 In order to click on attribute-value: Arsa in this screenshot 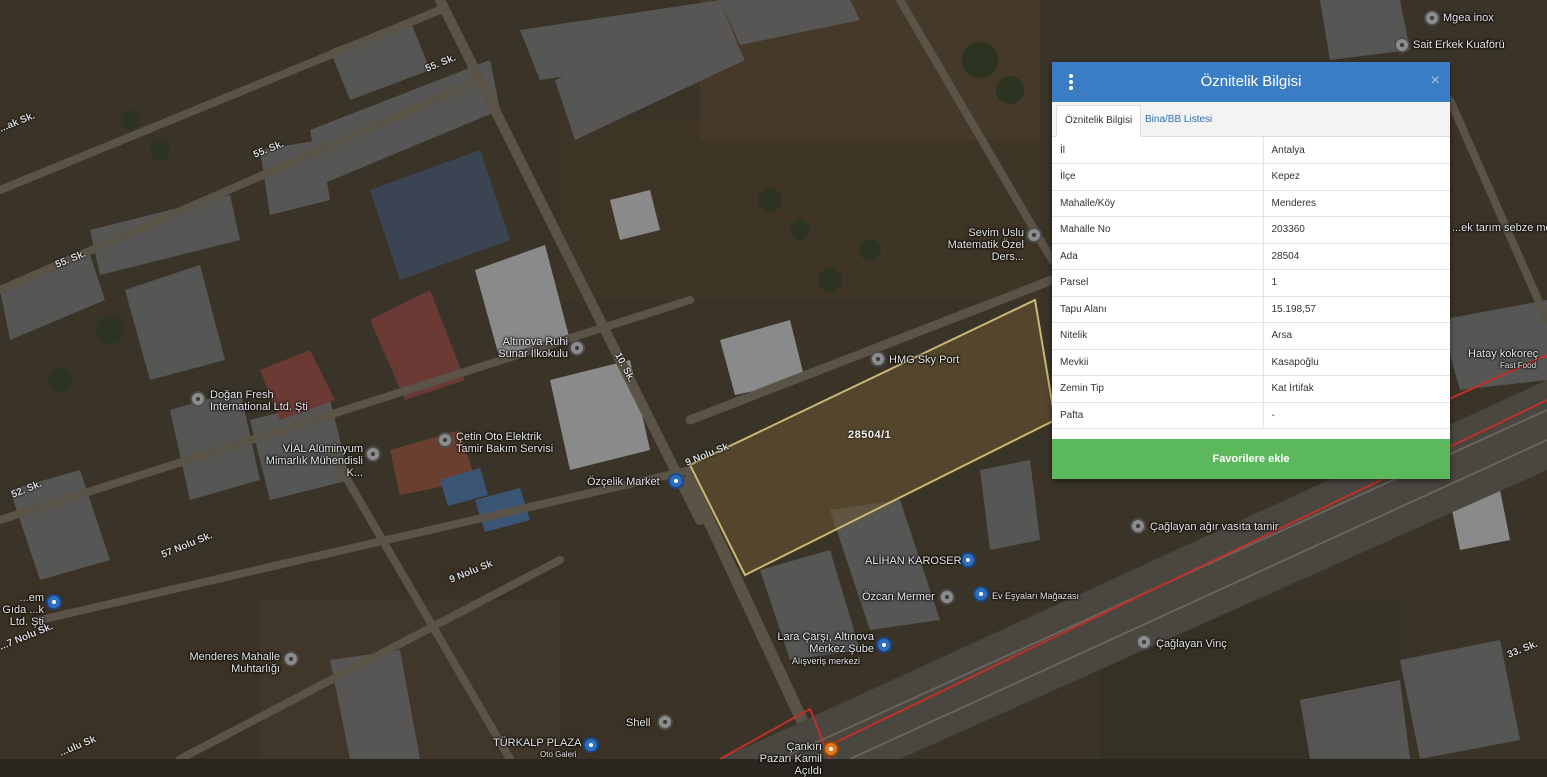, I will do `click(1356, 336)`.